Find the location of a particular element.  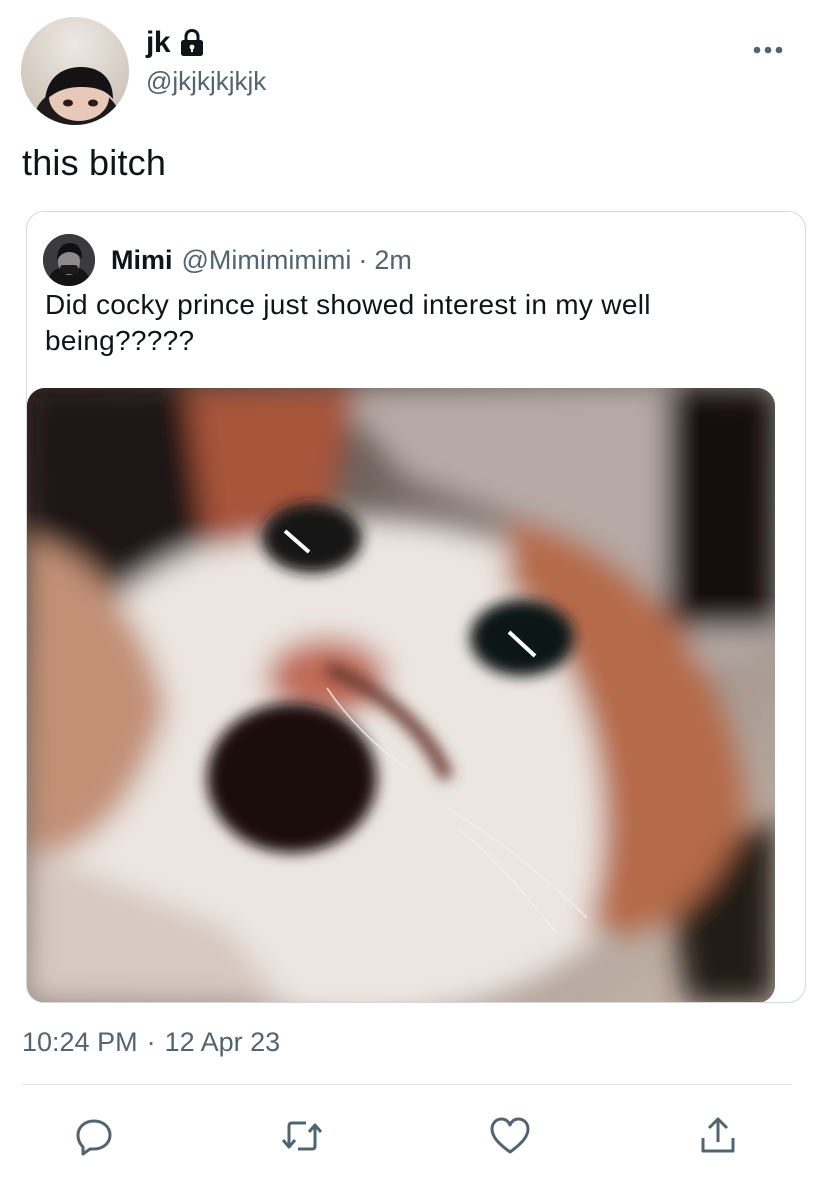

retweet-icon is located at coordinates (302, 1136).